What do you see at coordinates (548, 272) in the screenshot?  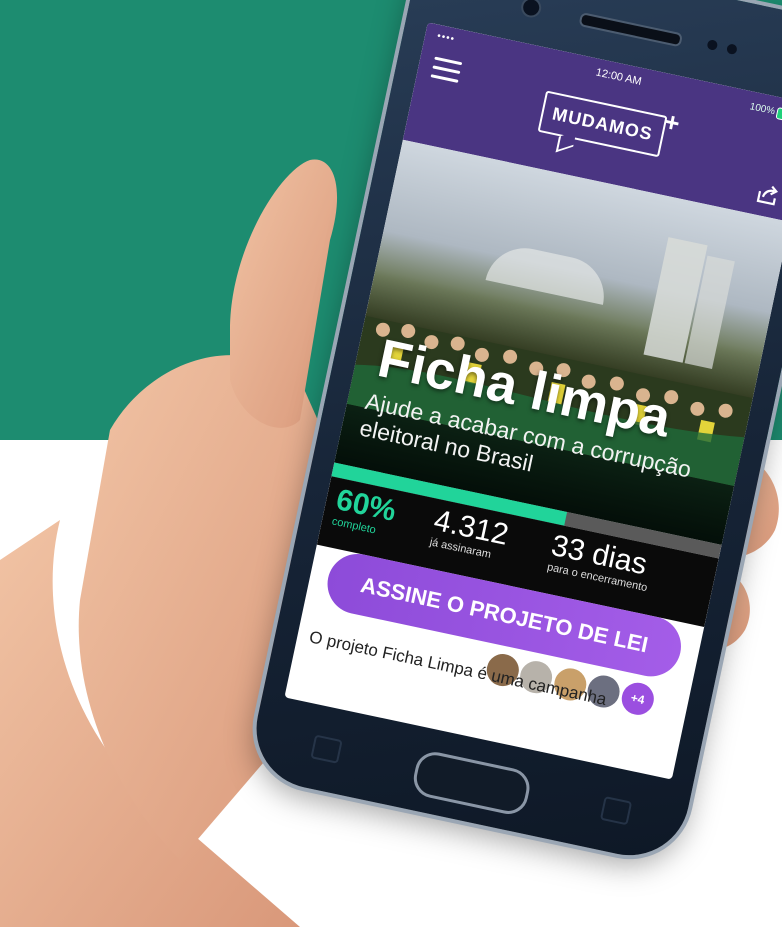 I see `building-dome` at bounding box center [548, 272].